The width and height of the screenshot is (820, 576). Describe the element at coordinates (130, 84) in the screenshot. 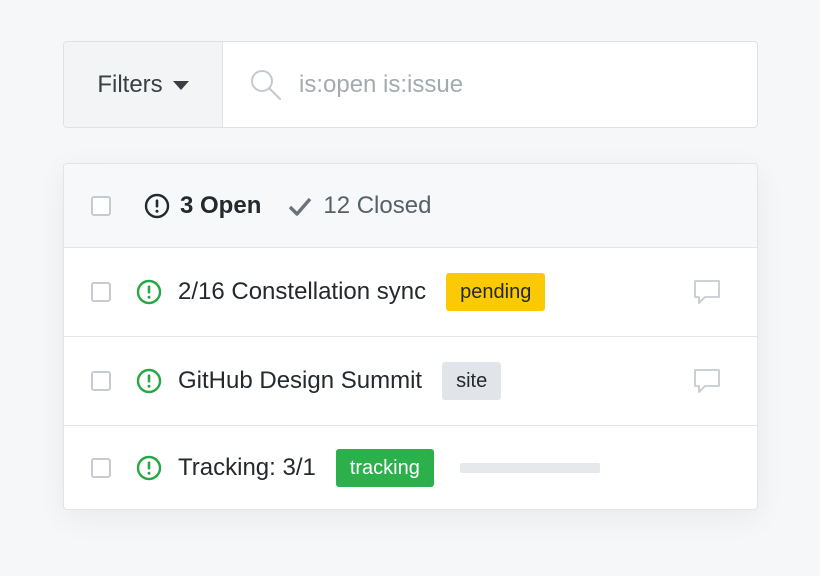

I see `filters-button-label: Filters` at that location.